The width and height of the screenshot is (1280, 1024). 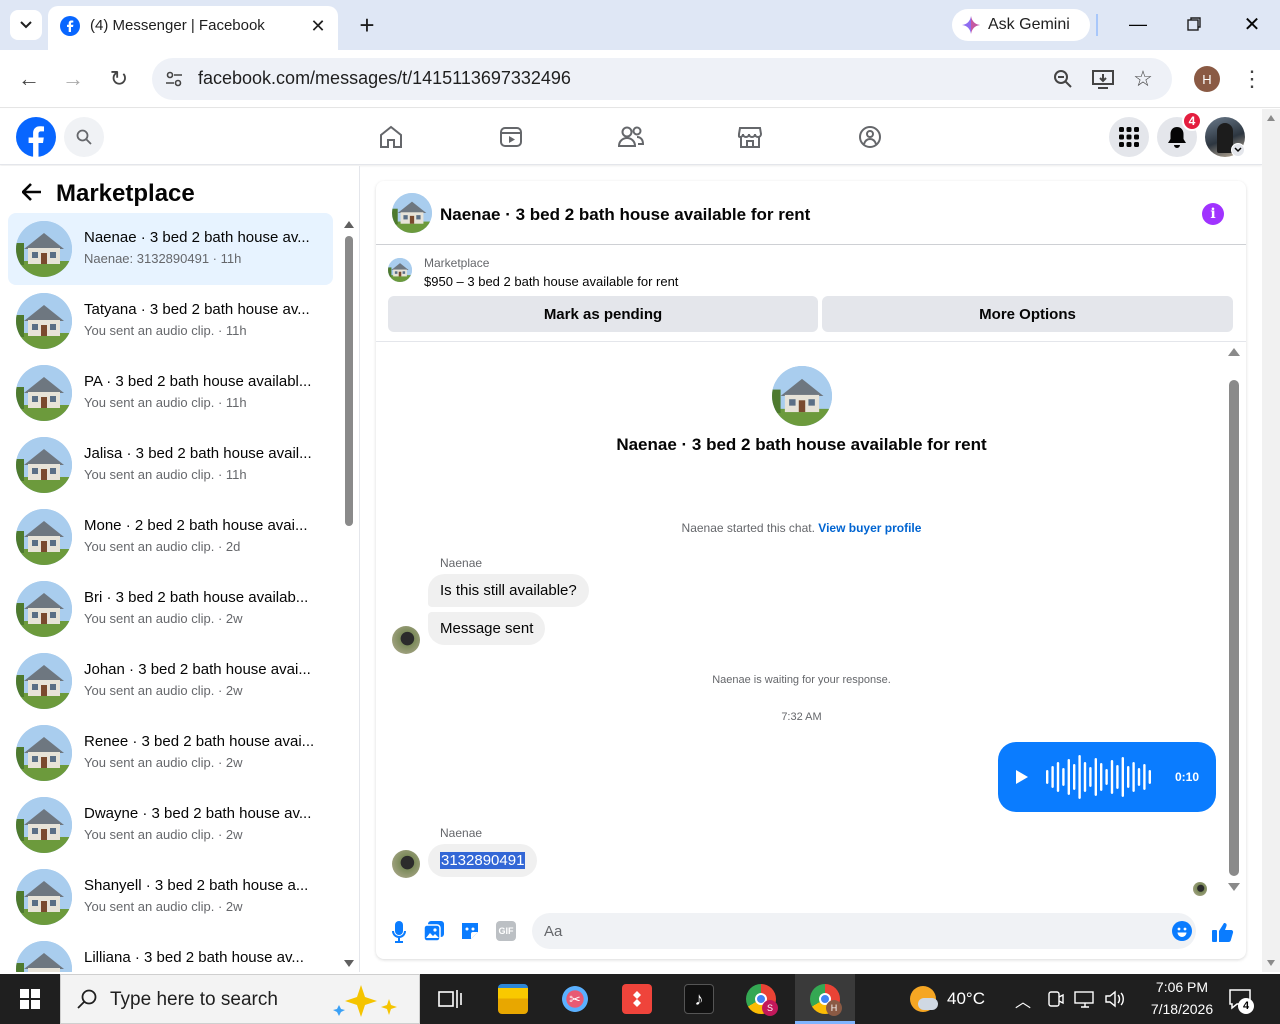 What do you see at coordinates (603, 314) in the screenshot?
I see `mark-pending-button: Mark as pending` at bounding box center [603, 314].